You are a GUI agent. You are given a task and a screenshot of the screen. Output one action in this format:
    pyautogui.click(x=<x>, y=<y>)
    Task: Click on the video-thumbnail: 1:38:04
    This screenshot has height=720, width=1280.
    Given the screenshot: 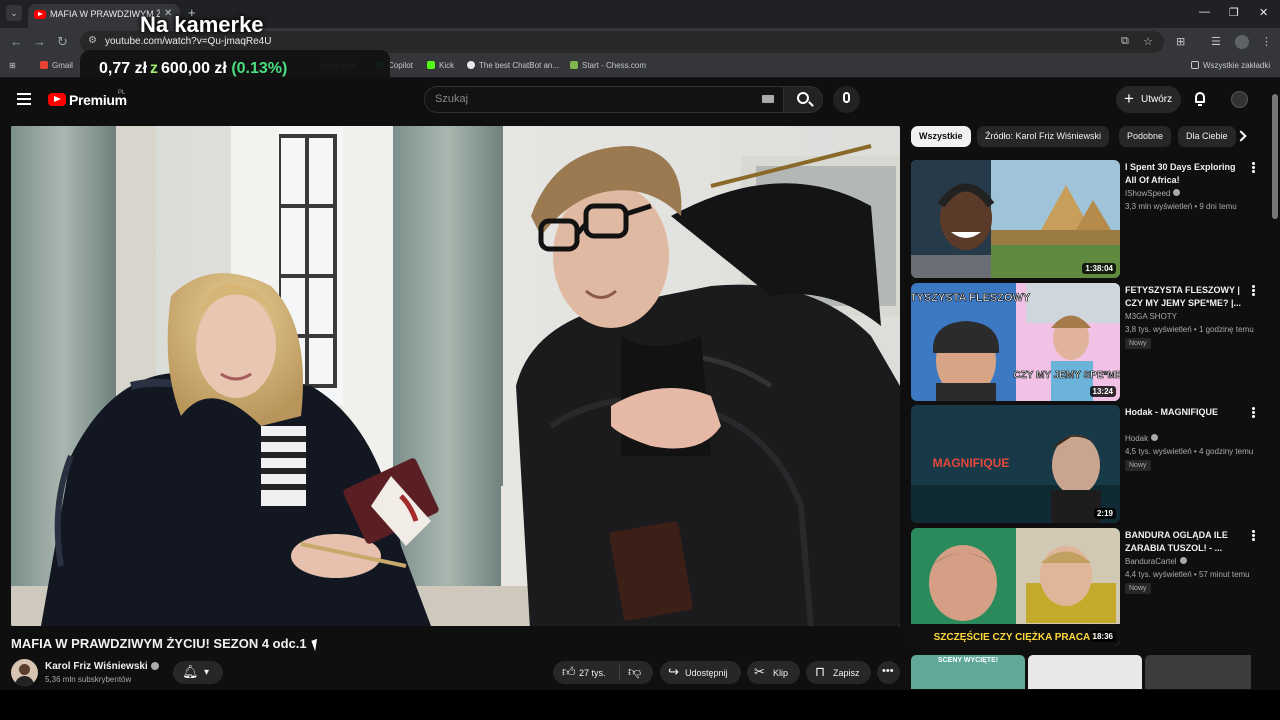 What is the action you would take?
    pyautogui.click(x=1015, y=219)
    